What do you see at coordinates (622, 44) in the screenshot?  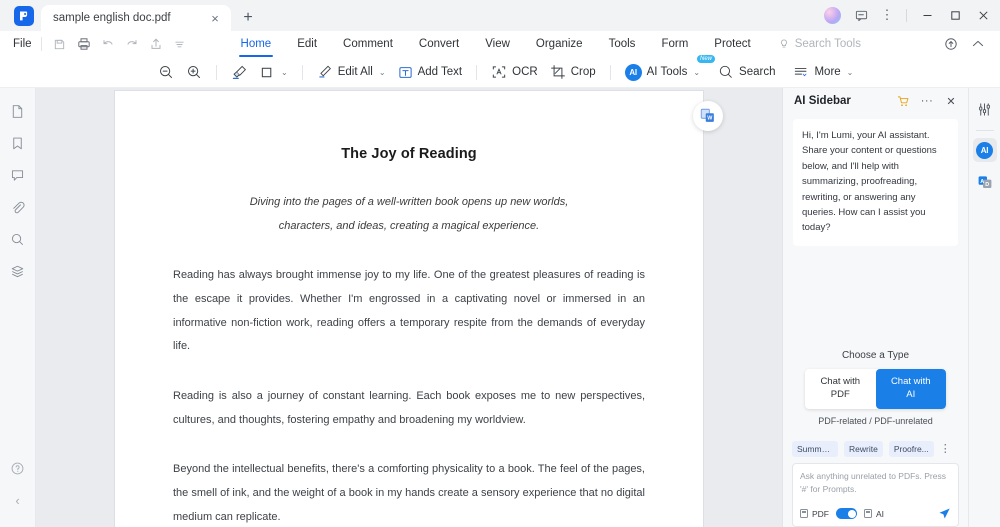 I see `tab-tools: Tools` at bounding box center [622, 44].